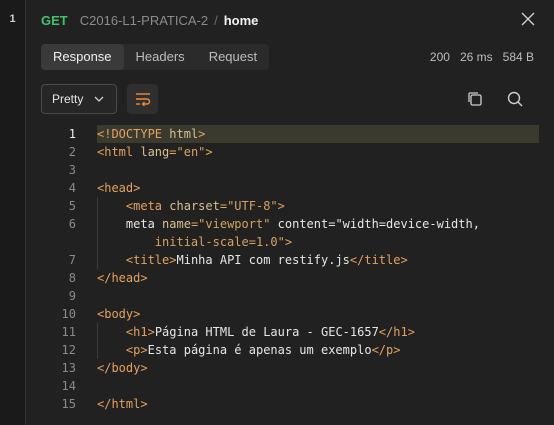 The image size is (554, 425). I want to click on line-number: 11, so click(68, 332).